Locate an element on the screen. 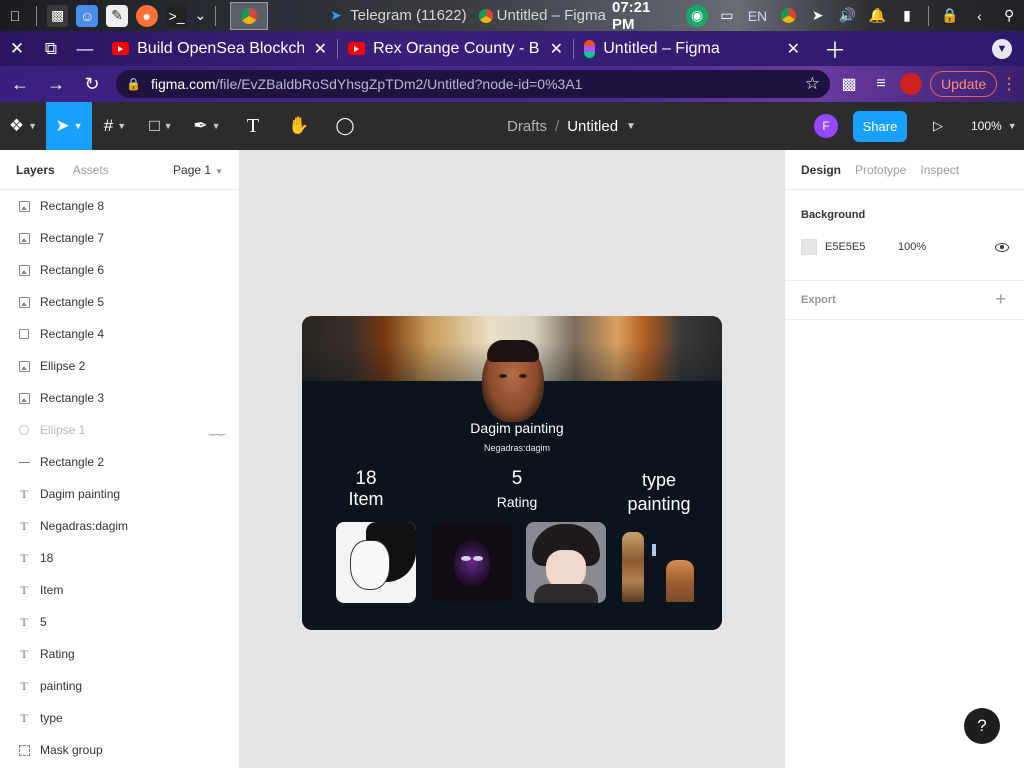 The image size is (1024, 768). tab-figma: Untitled – Figma ✕ is located at coordinates (692, 48).